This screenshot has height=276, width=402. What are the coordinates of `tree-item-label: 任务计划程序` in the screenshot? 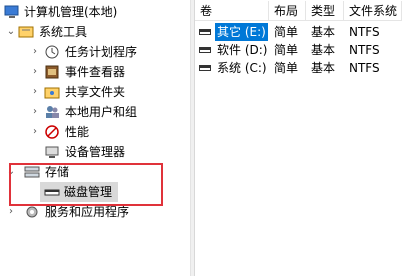 It's located at (101, 52).